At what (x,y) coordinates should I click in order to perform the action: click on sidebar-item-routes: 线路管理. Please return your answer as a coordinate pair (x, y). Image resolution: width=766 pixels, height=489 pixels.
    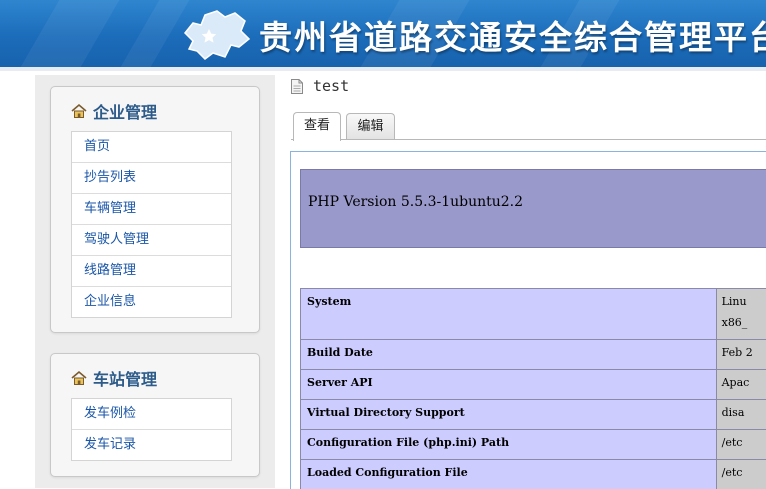
    Looking at the image, I should click on (151, 271).